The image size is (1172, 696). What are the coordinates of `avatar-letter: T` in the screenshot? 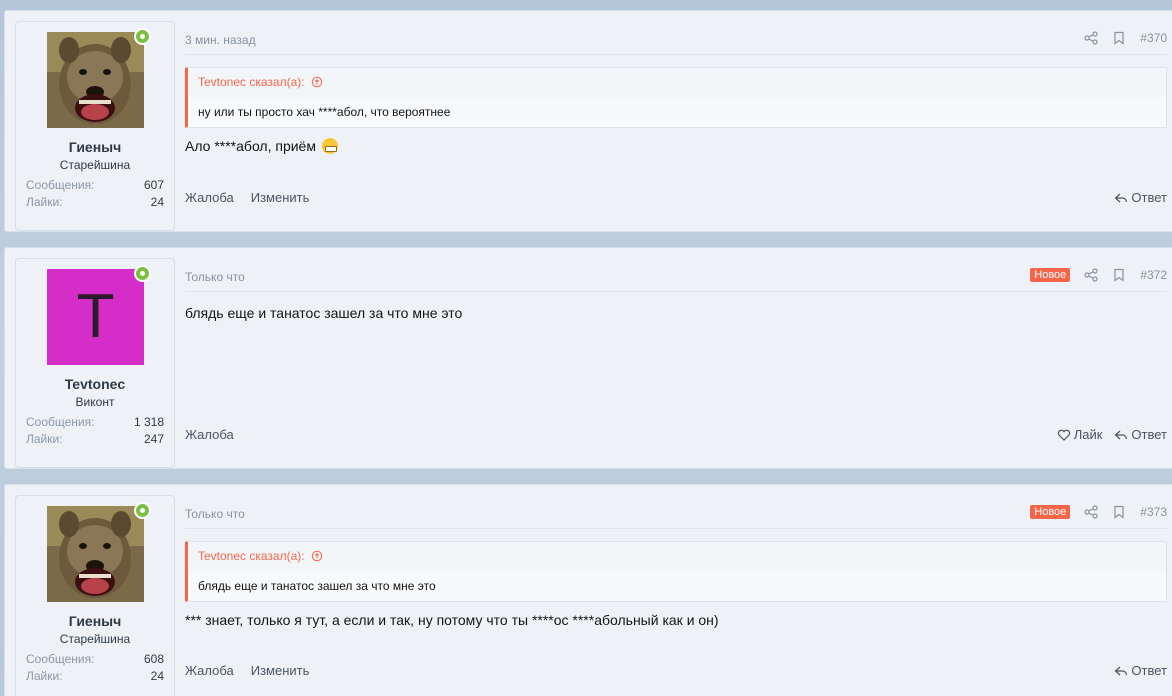 It's located at (95, 316).